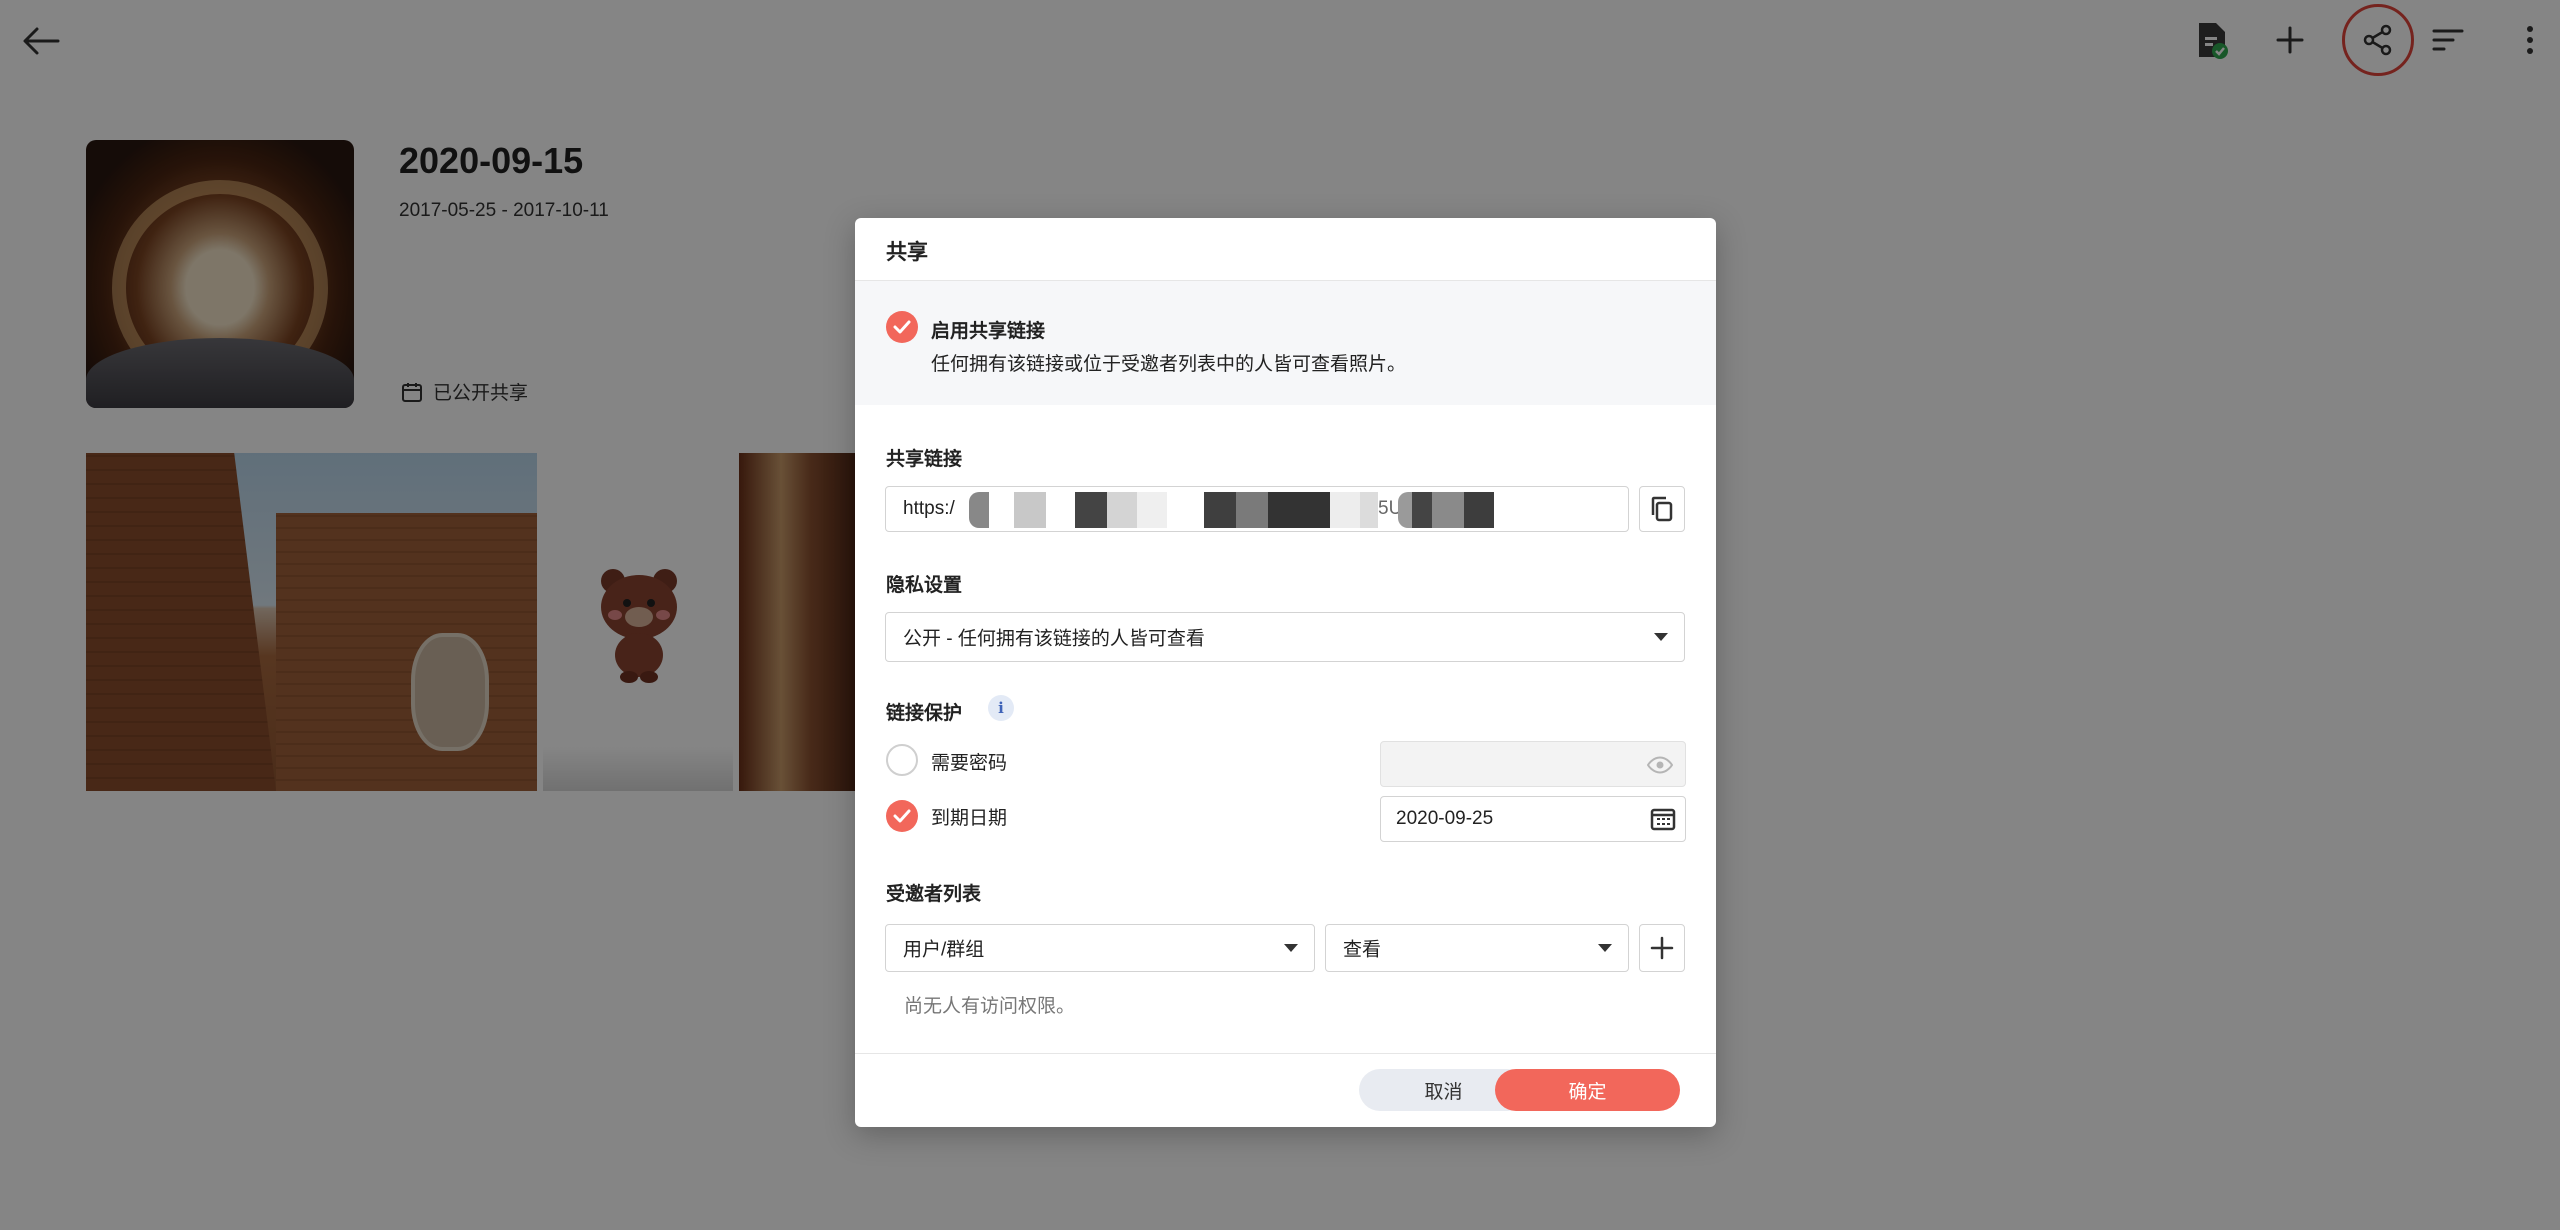 This screenshot has height=1230, width=2560. What do you see at coordinates (1285, 637) in the screenshot?
I see `privacy-select: 公开 - 任何拥有该链接的人皆可查看` at bounding box center [1285, 637].